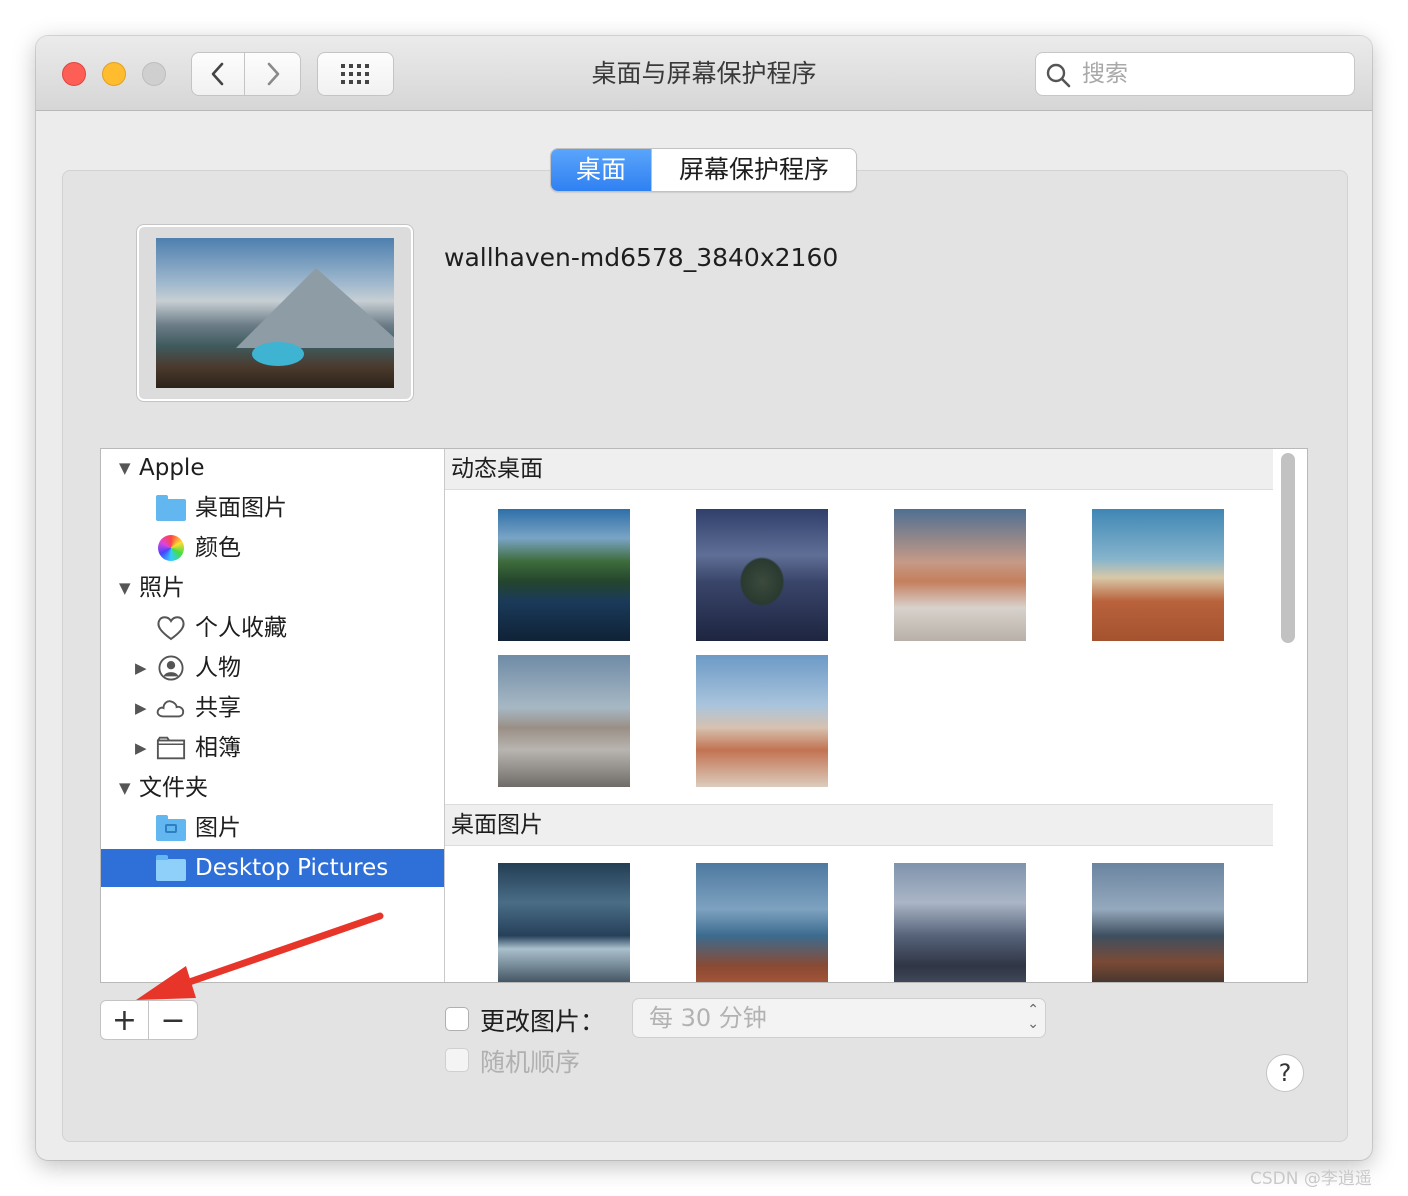 The height and width of the screenshot is (1196, 1408). What do you see at coordinates (260, 956) in the screenshot?
I see `annotation-arrow-icon` at bounding box center [260, 956].